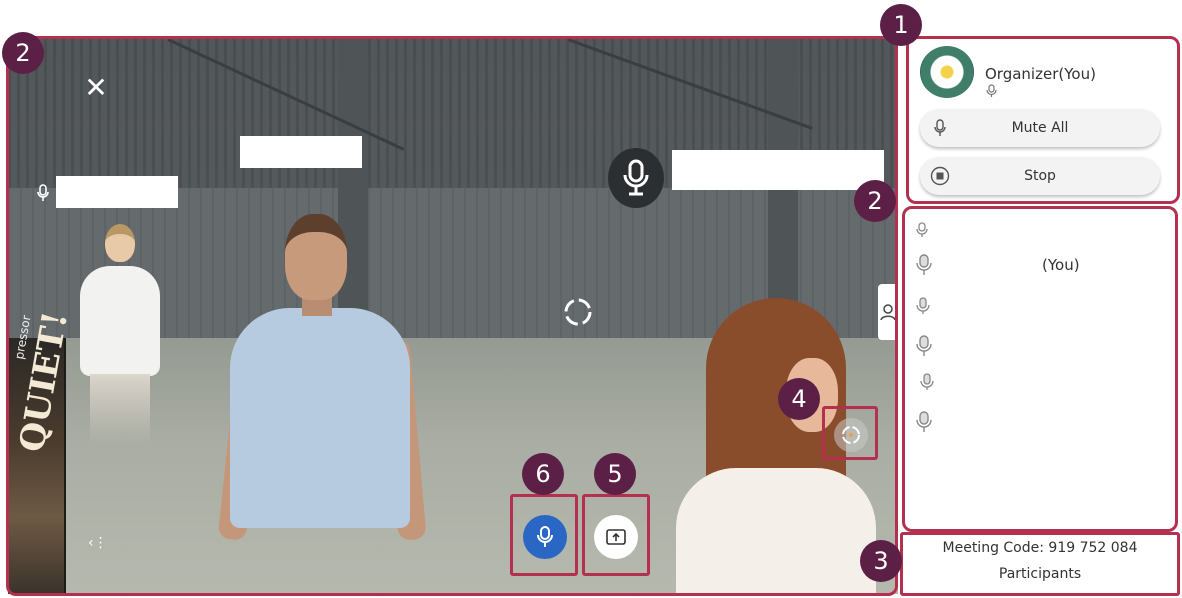 The width and height of the screenshot is (1182, 598). I want to click on avatar-woman-blonde, so click(130, 341).